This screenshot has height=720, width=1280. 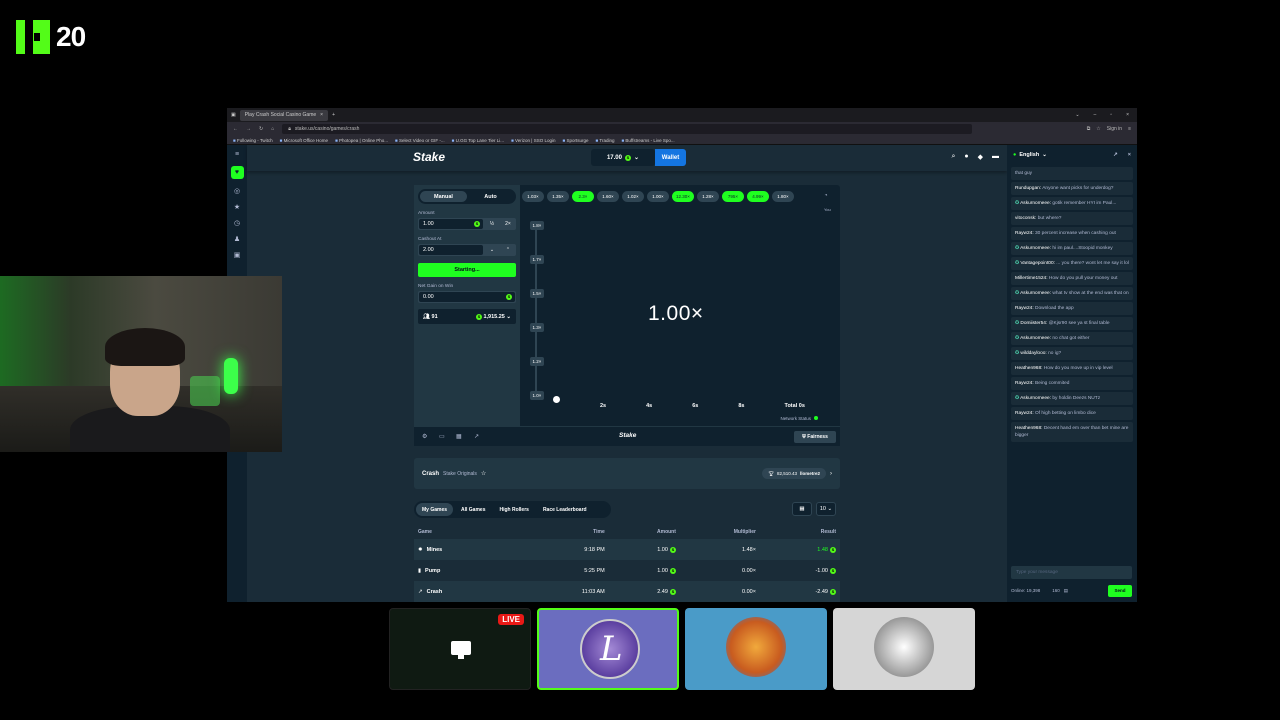 I want to click on calendar-icon: ▦, so click(x=802, y=509).